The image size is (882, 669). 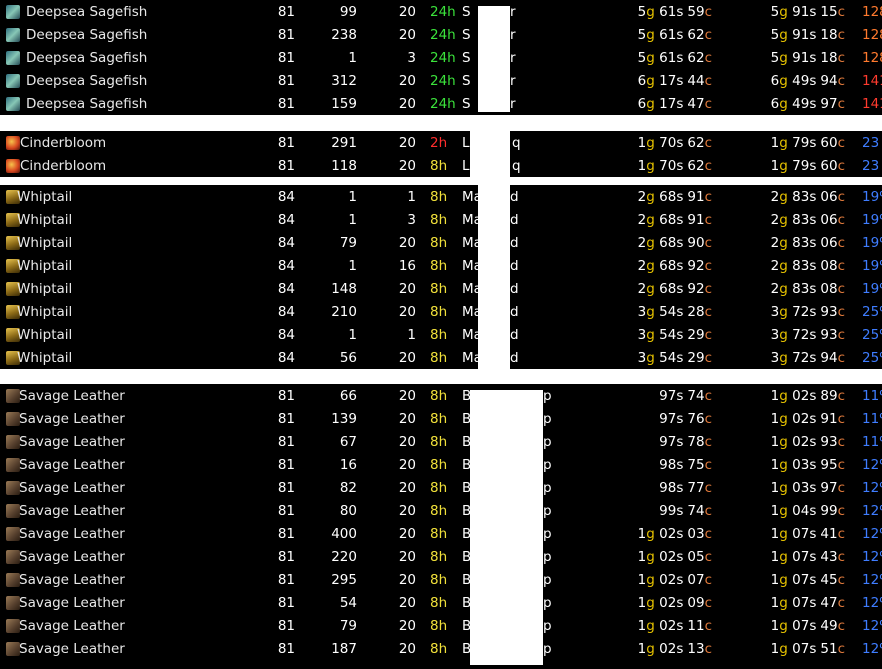 What do you see at coordinates (466, 142) in the screenshot?
I see `seller-name-start: L` at bounding box center [466, 142].